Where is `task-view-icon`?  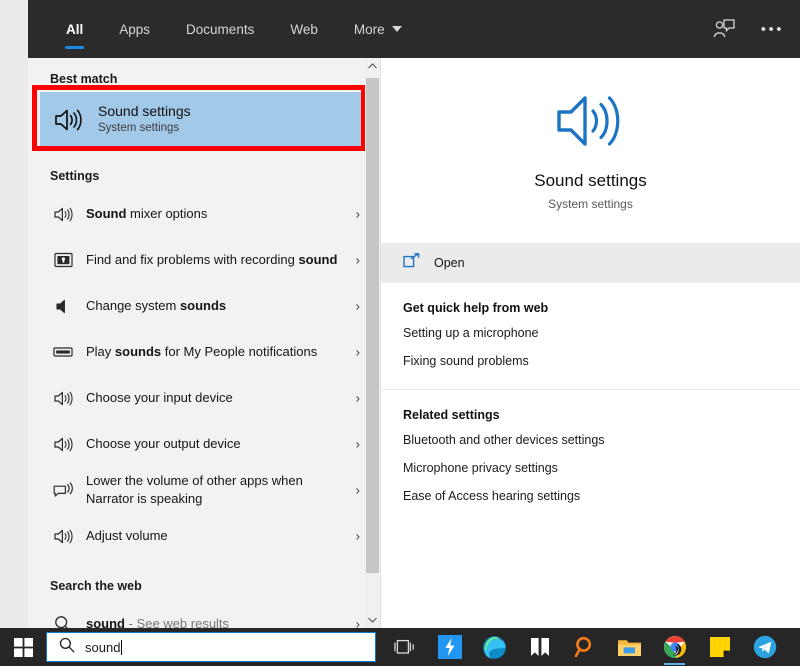
task-view-icon is located at coordinates (404, 647).